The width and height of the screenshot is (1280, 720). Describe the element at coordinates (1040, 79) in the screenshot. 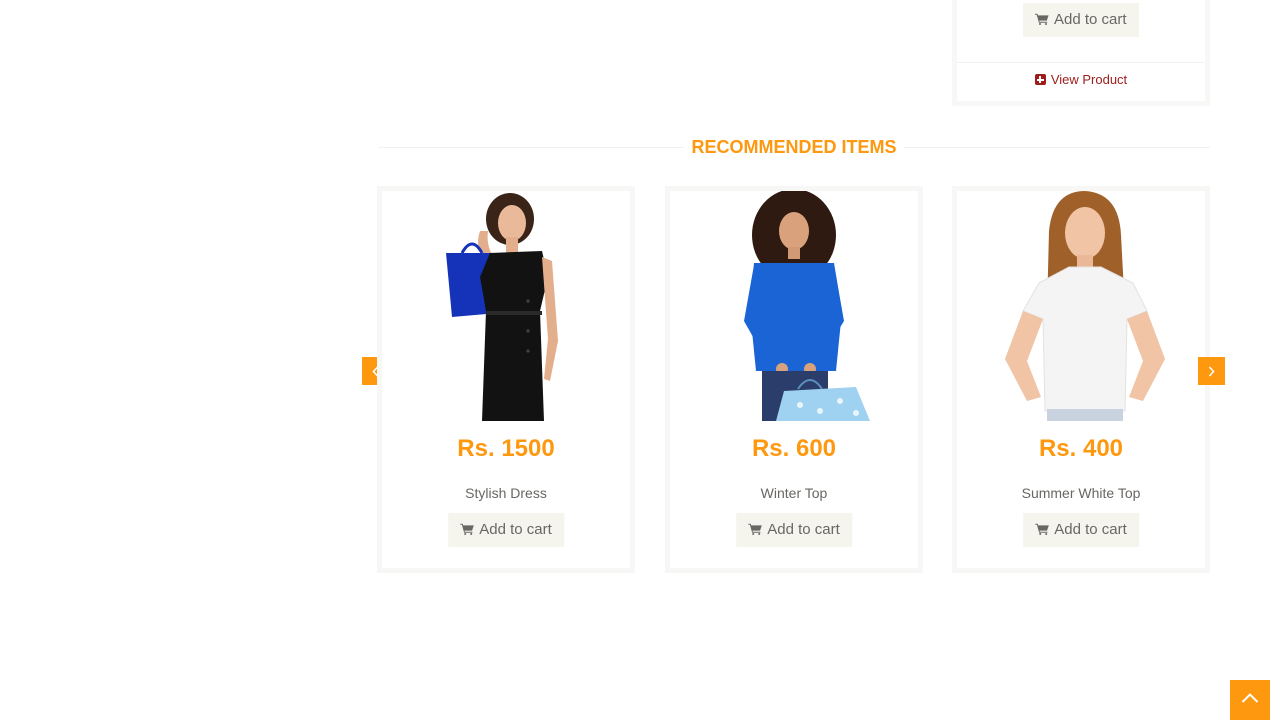

I see `plus-square-icon` at that location.